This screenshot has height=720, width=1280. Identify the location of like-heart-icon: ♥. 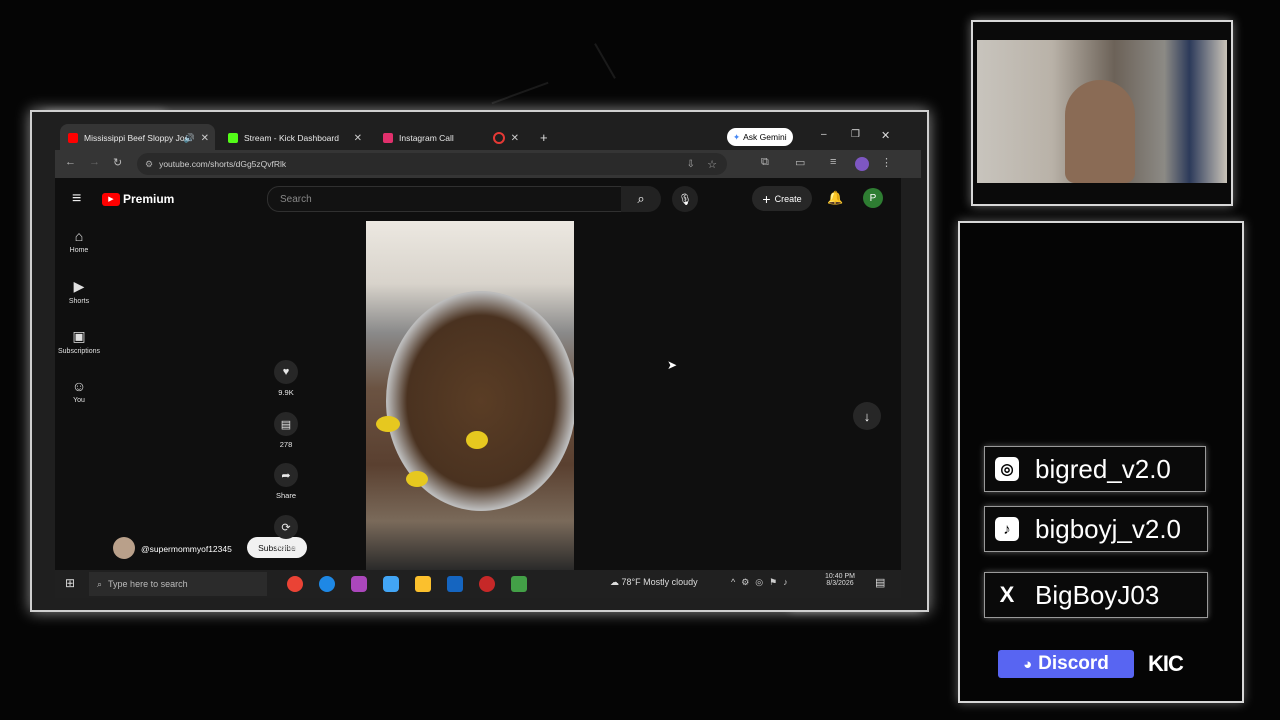
(286, 372).